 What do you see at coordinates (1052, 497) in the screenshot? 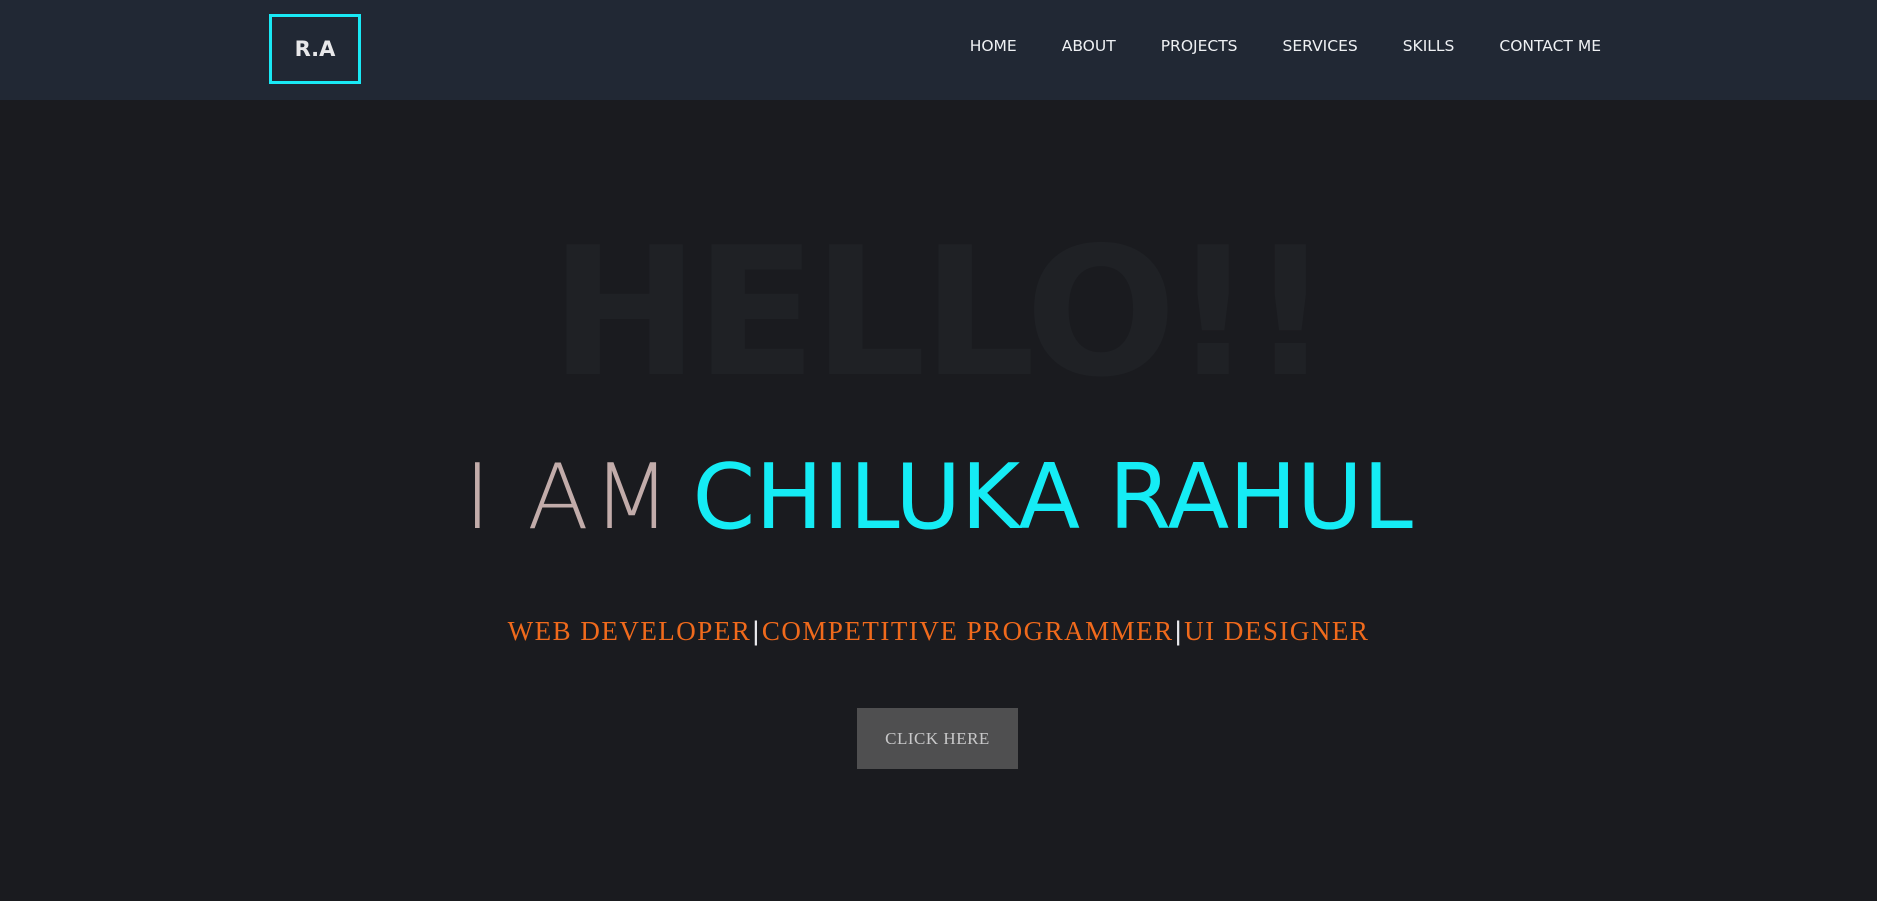
I see `hero-name: CHILUKA RAHUL` at bounding box center [1052, 497].